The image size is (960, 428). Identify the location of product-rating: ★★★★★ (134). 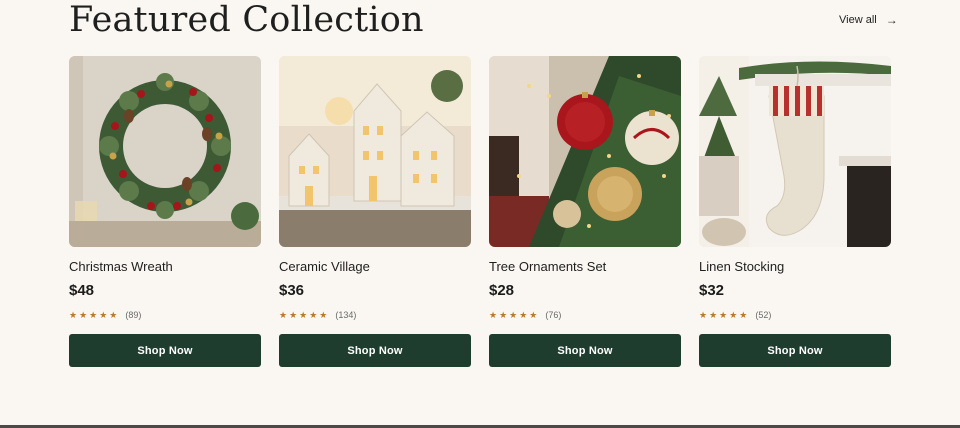
(375, 315).